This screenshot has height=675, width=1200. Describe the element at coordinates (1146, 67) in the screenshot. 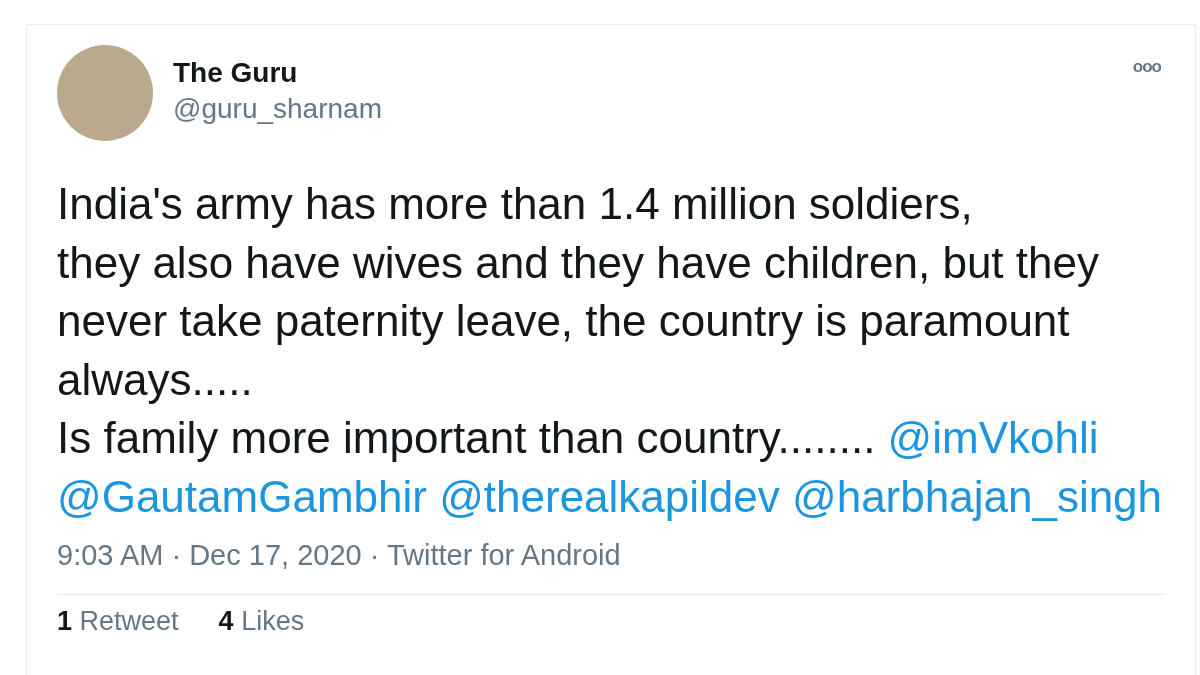

I see `more-options-button: ooo` at that location.